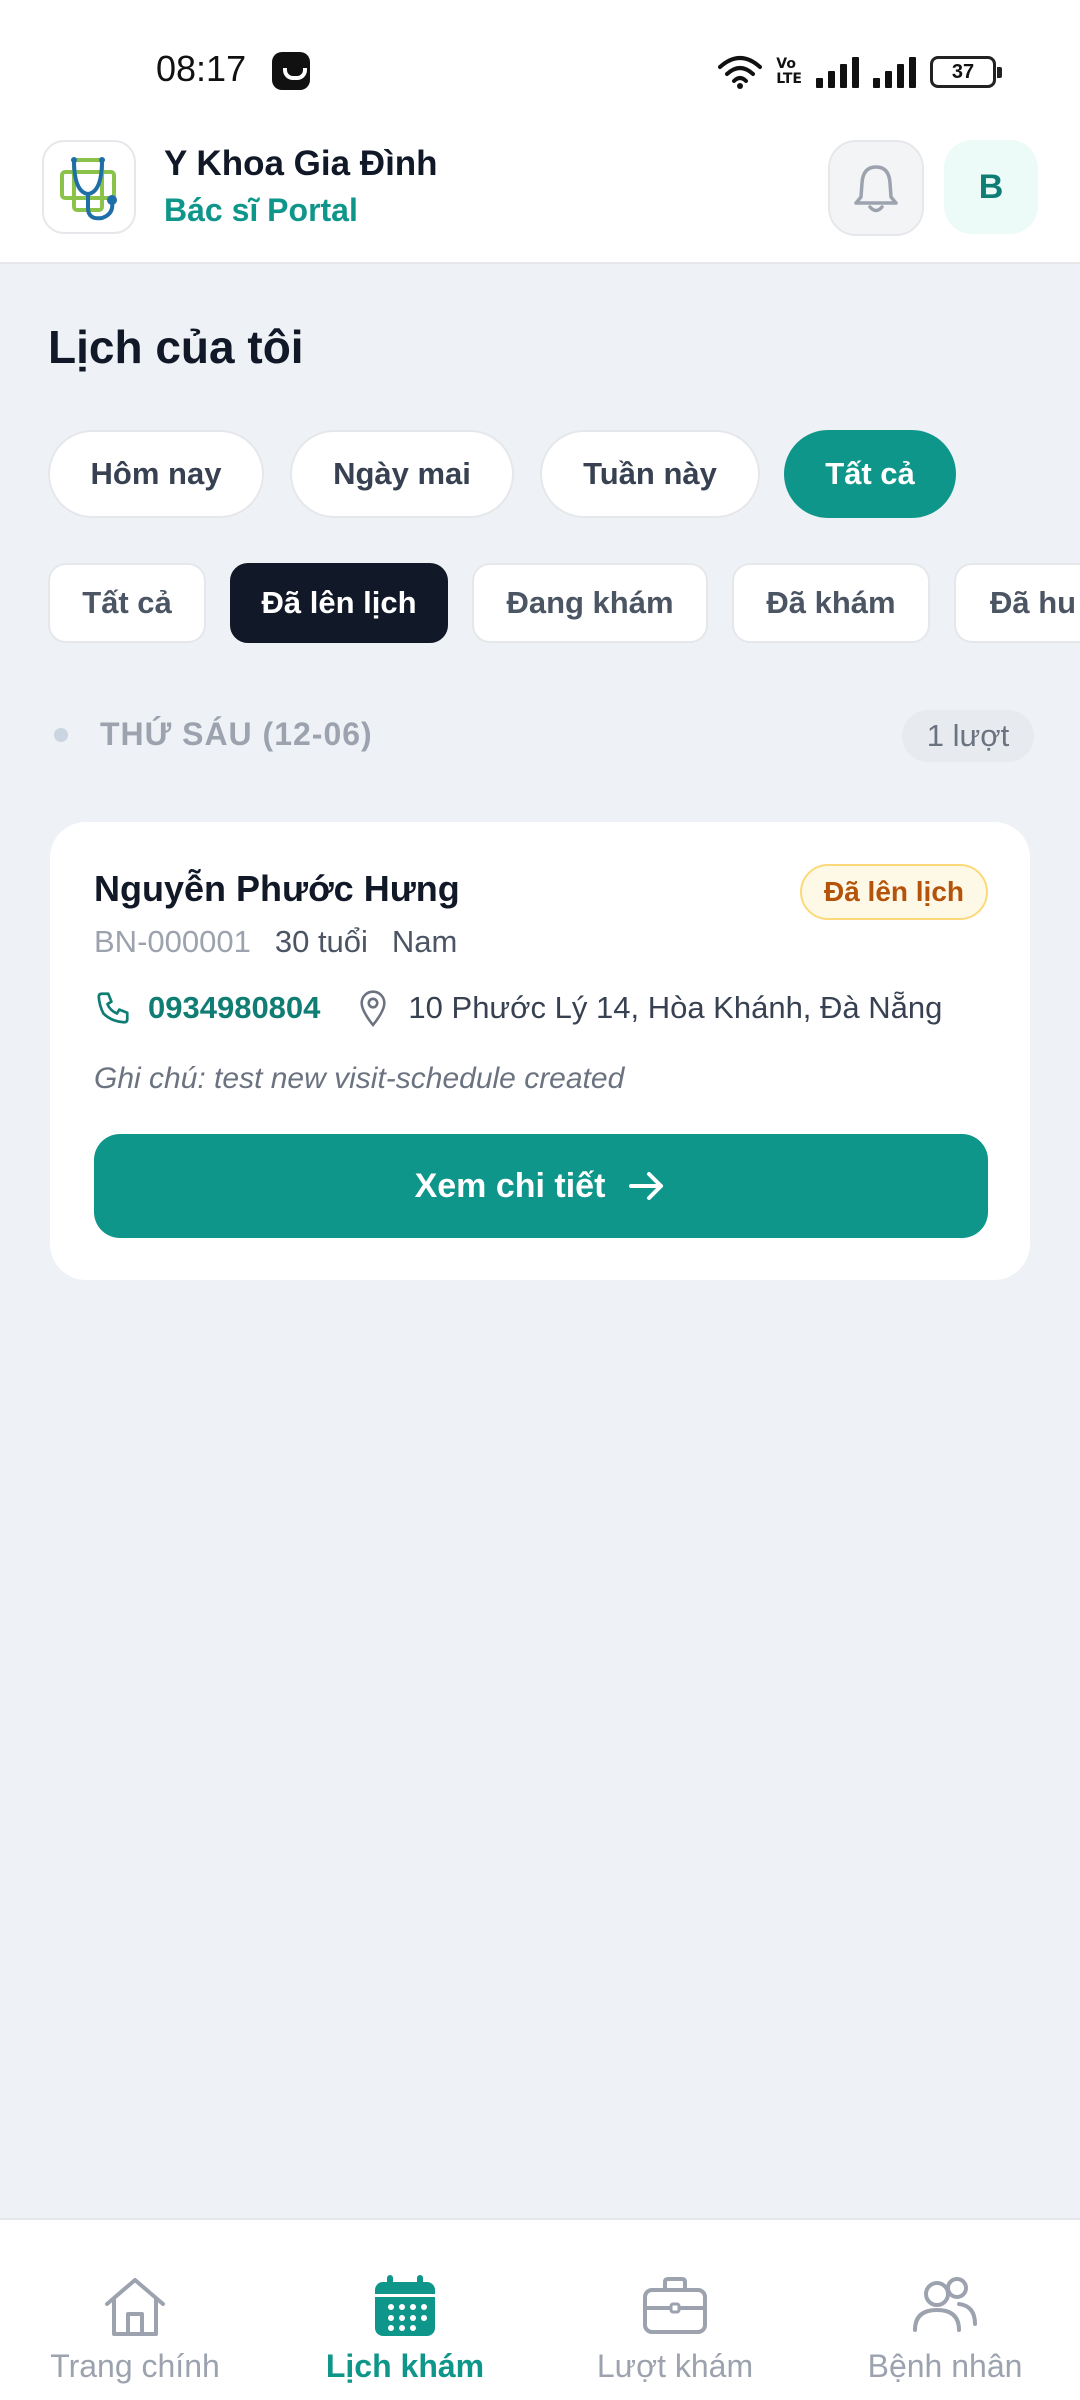  What do you see at coordinates (966, 72) in the screenshot?
I see `battery-icon: 37` at bounding box center [966, 72].